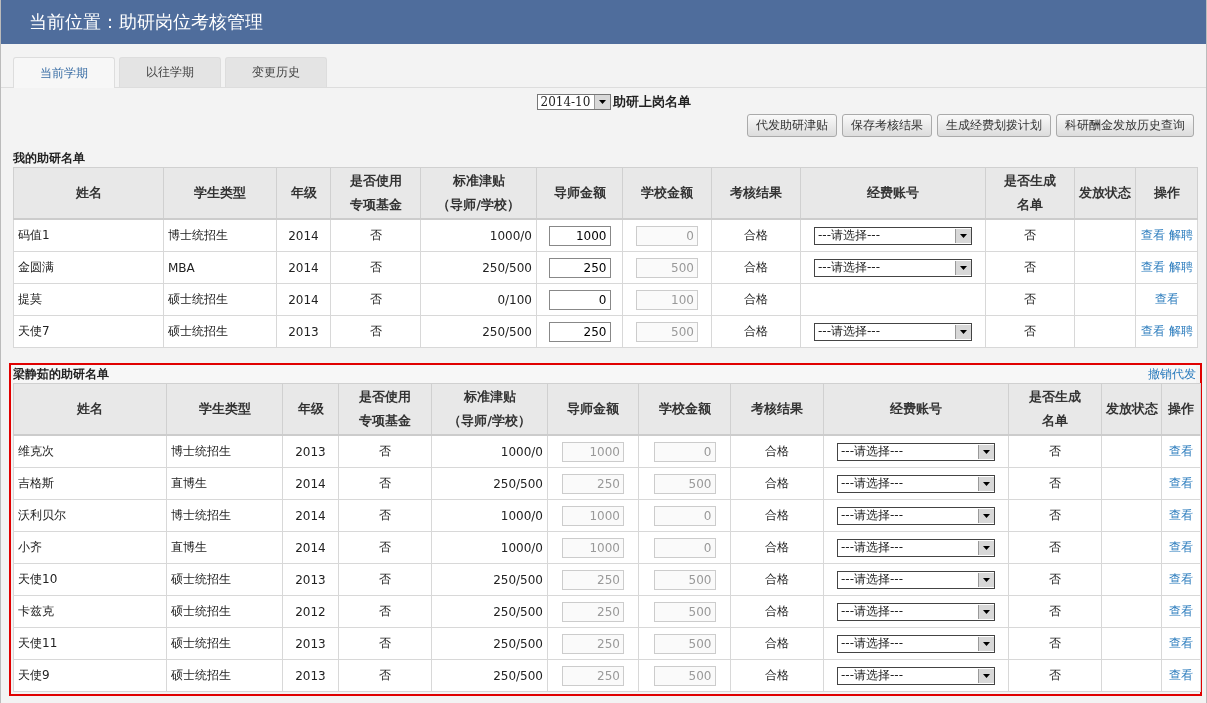  What do you see at coordinates (49, 158) in the screenshot?
I see `section-title: 我的助研名单` at bounding box center [49, 158].